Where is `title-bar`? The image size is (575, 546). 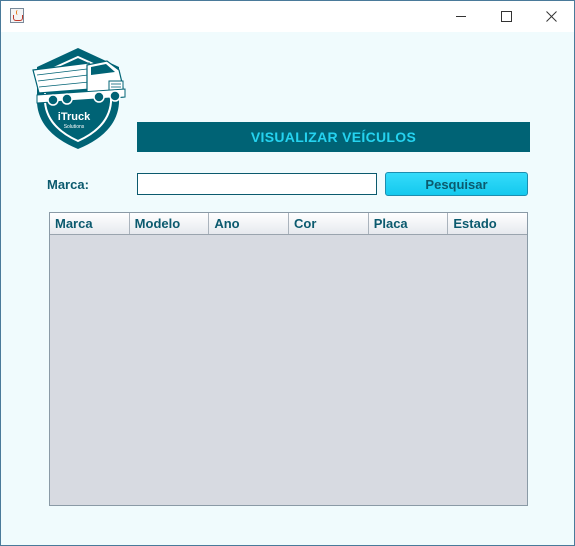
title-bar is located at coordinates (287, 16).